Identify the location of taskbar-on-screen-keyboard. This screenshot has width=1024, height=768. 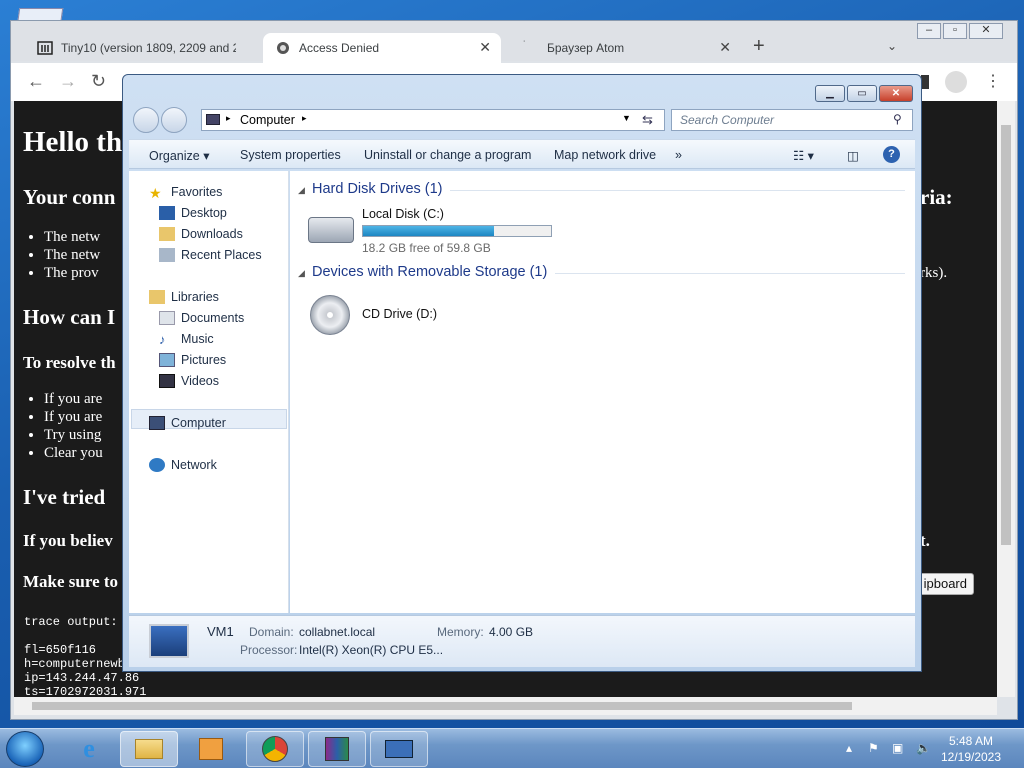
(399, 749).